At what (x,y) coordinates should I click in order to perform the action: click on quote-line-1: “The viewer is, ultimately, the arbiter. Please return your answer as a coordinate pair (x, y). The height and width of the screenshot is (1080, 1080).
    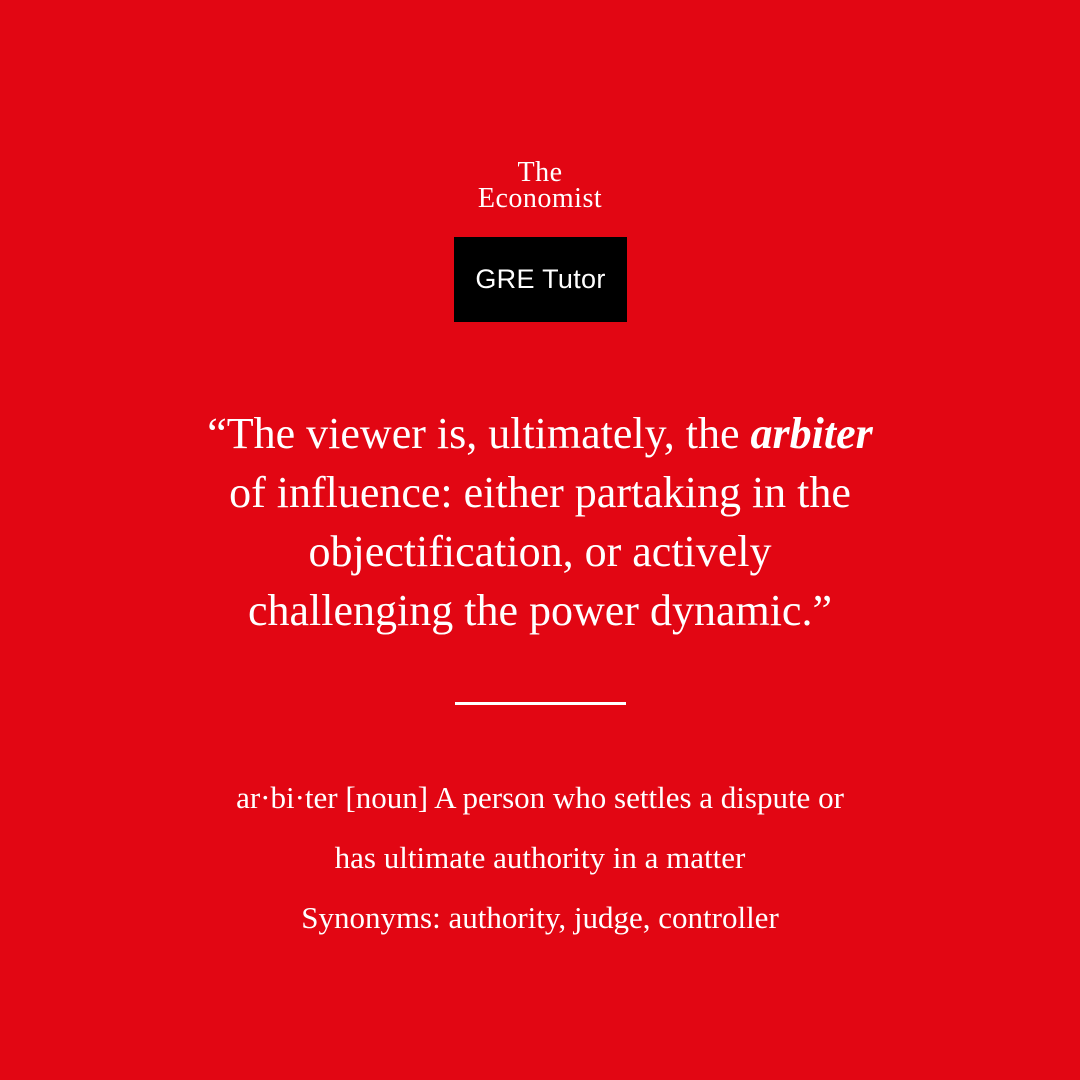
    Looking at the image, I should click on (540, 433).